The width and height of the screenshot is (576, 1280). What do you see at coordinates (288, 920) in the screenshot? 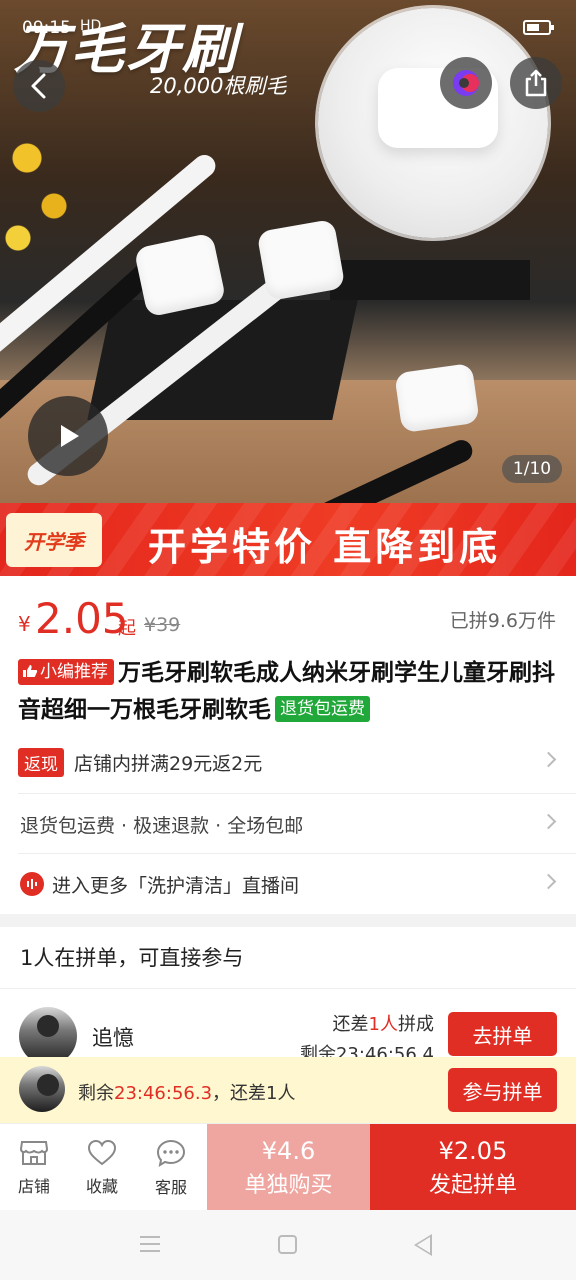
I see `section-gap` at bounding box center [288, 920].